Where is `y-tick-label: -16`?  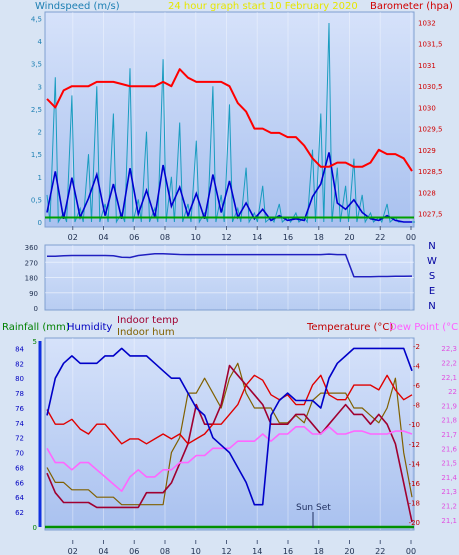
y-tick-label: -16 is located at coordinates (415, 484).